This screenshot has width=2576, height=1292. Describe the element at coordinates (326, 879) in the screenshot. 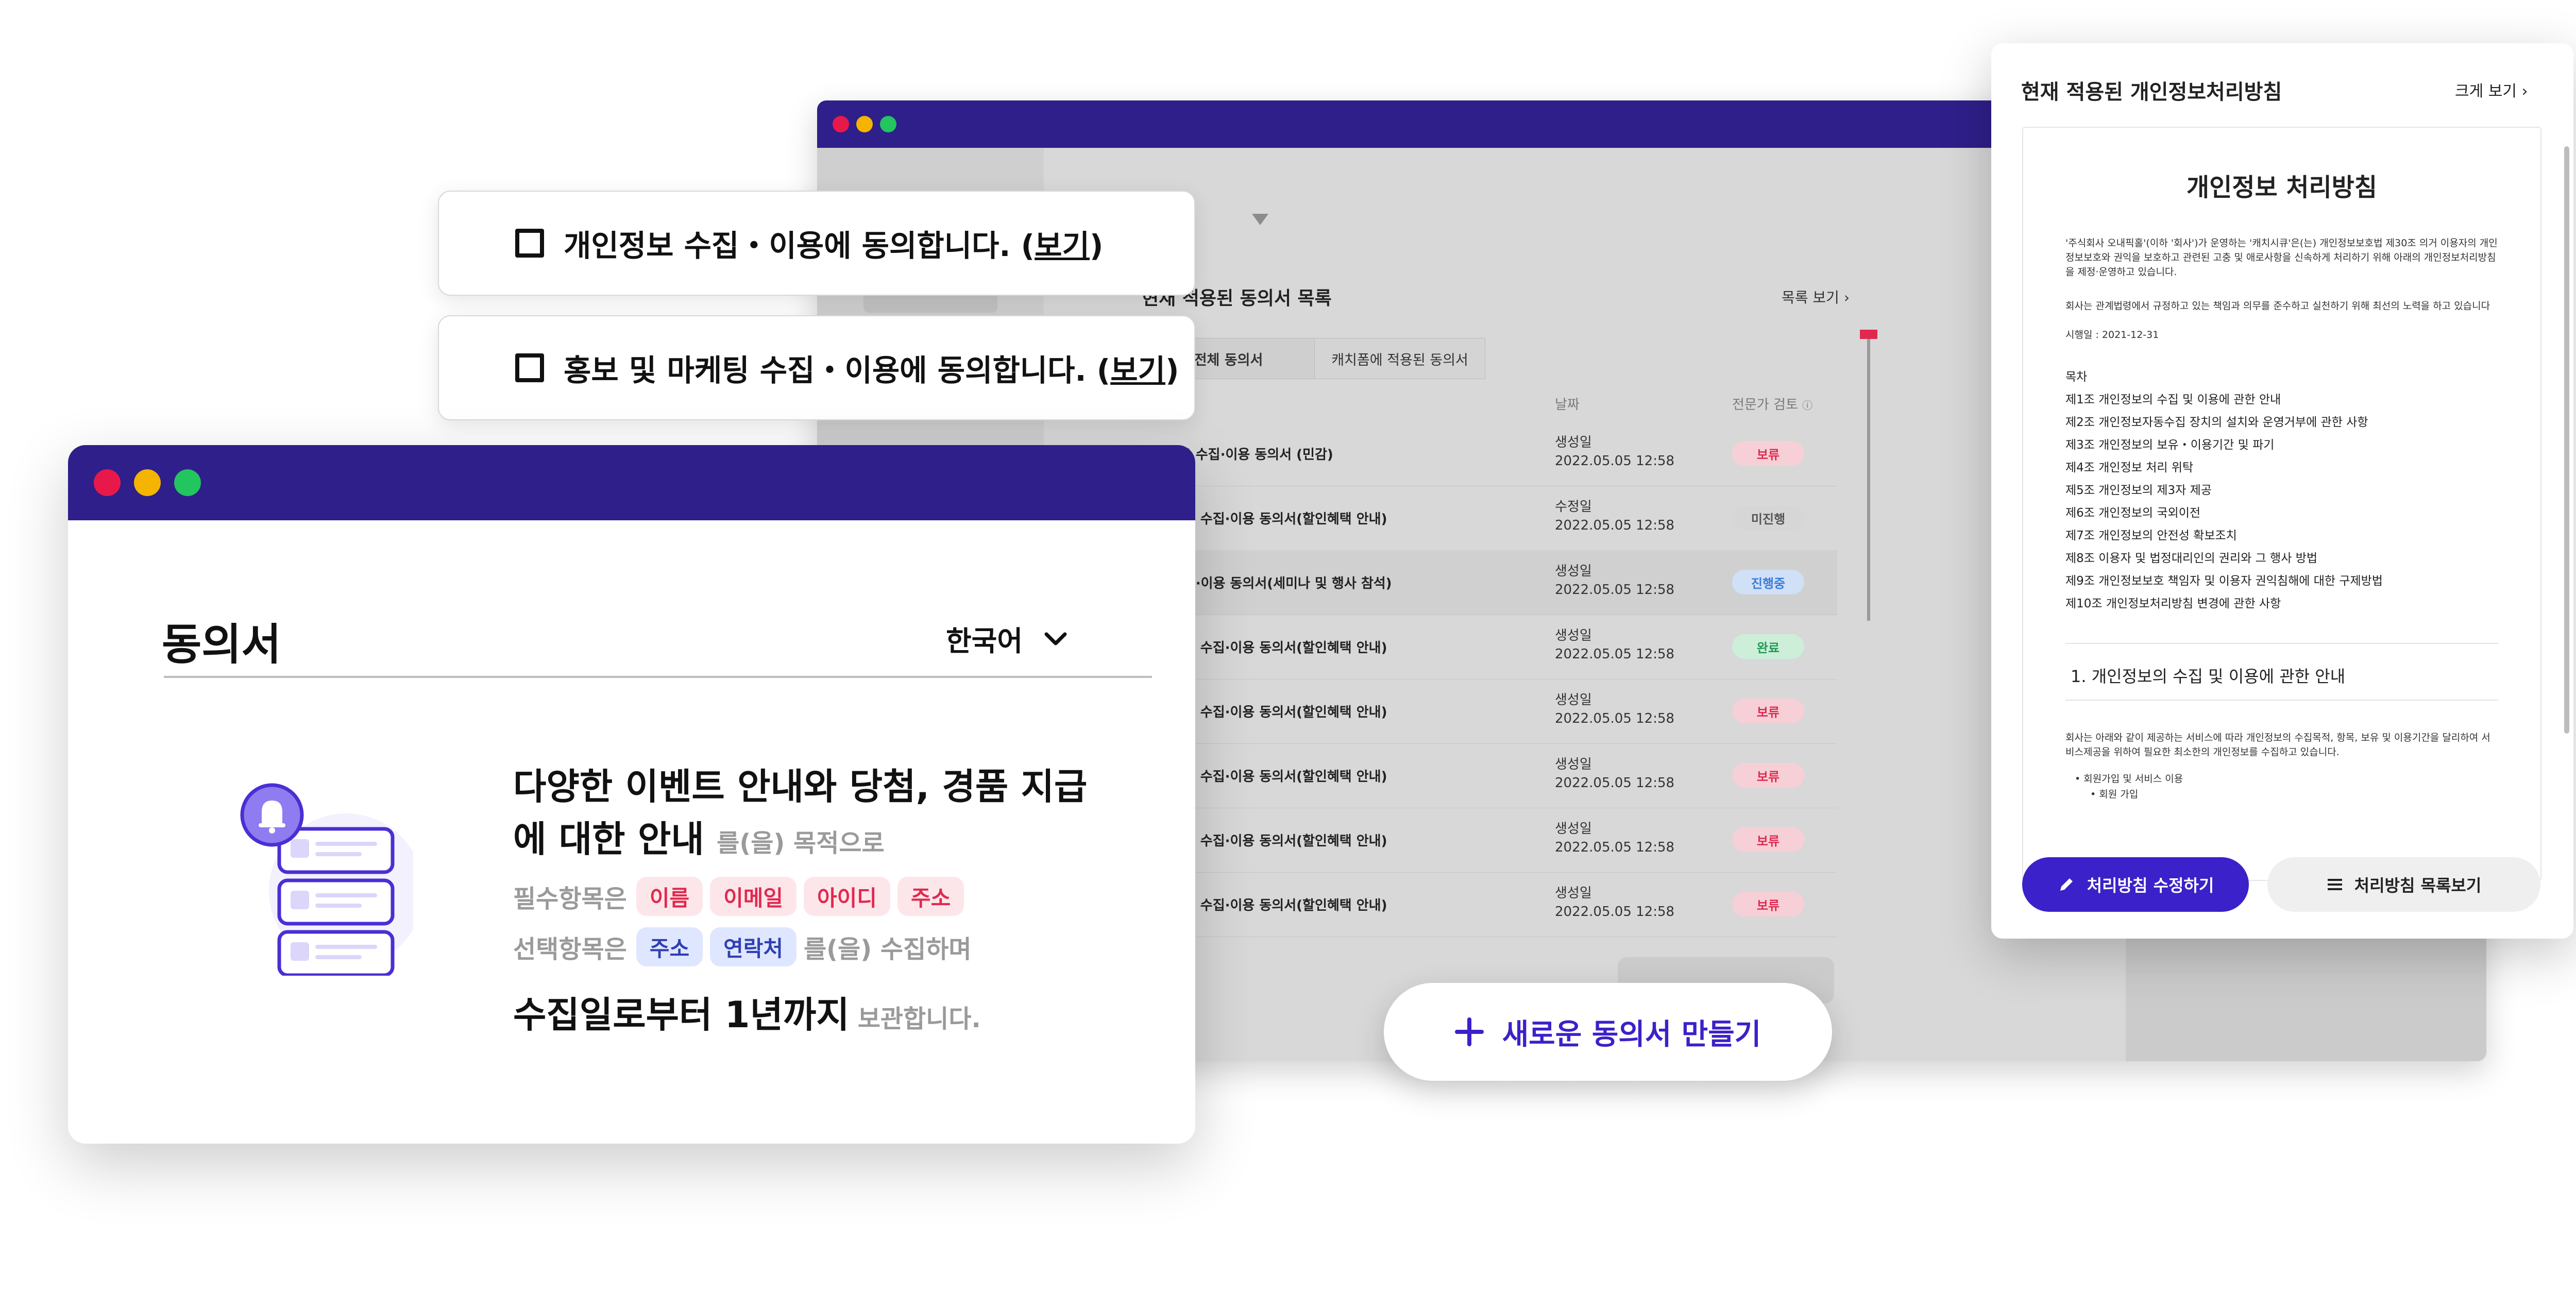

I see `notification-list-icon` at that location.